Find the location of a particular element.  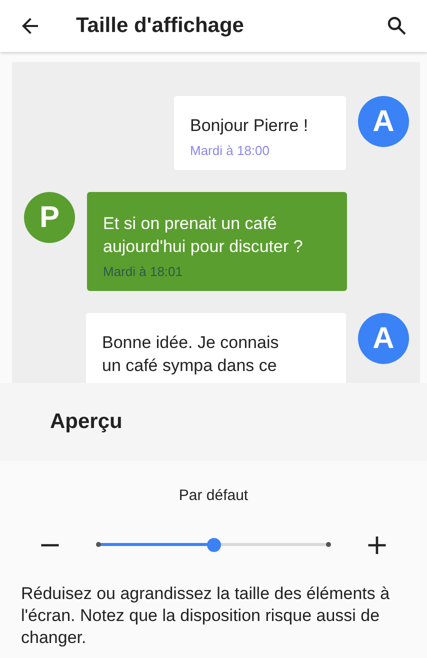

increase-button: + is located at coordinates (377, 544).